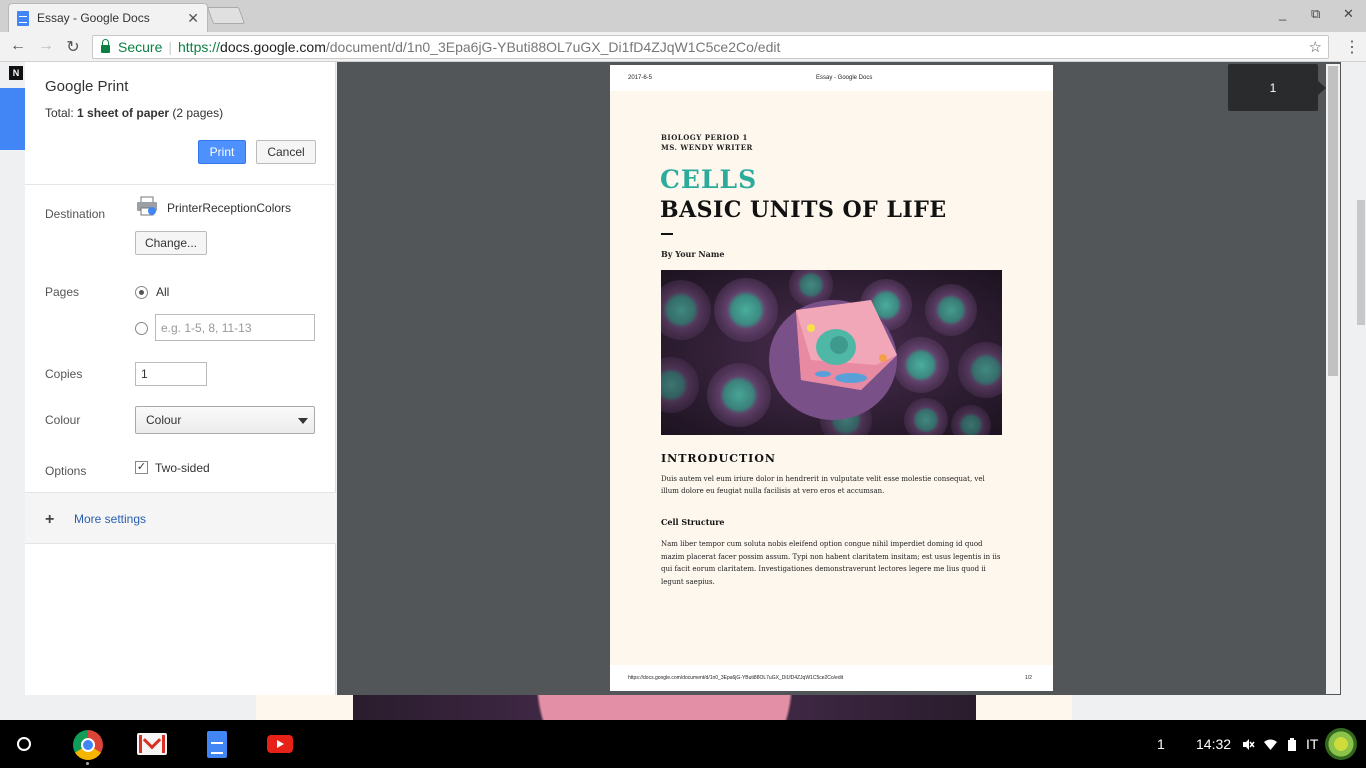 The height and width of the screenshot is (768, 1366). What do you see at coordinates (66, 471) in the screenshot?
I see `options-label: Options` at bounding box center [66, 471].